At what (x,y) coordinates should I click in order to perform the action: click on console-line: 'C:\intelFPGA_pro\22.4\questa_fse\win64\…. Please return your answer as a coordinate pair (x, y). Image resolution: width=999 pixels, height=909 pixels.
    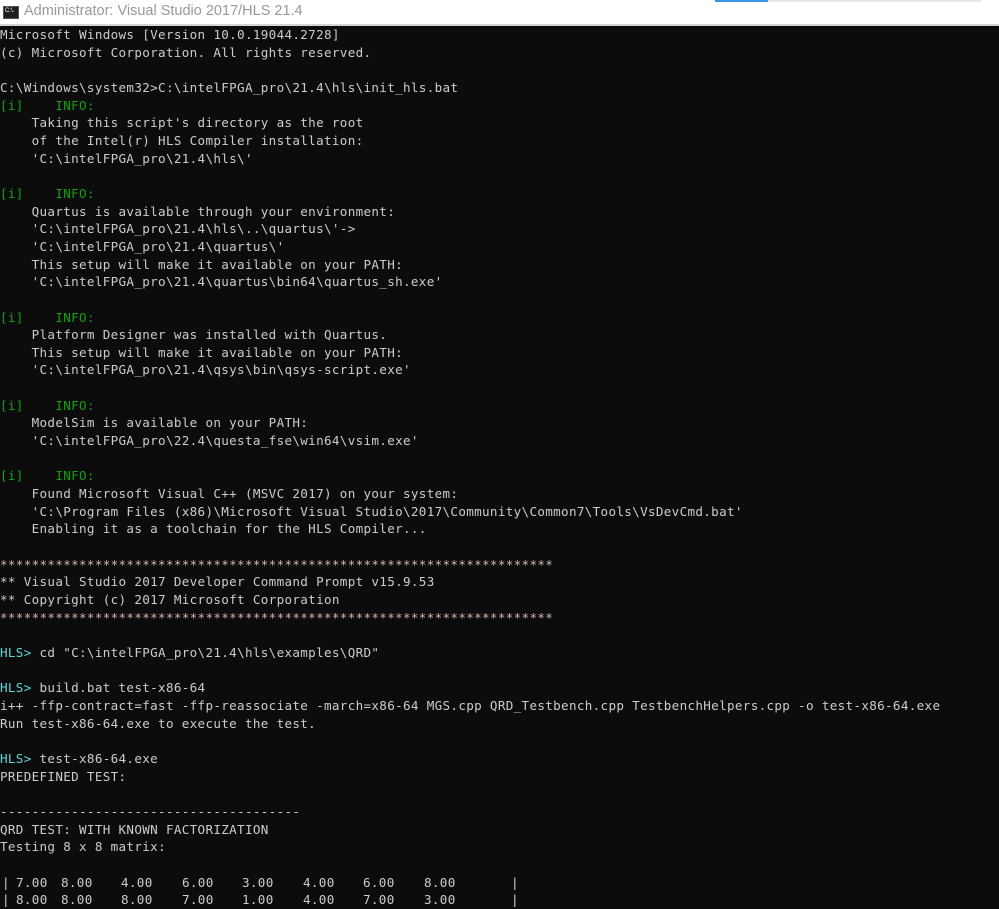
    Looking at the image, I should click on (499, 441).